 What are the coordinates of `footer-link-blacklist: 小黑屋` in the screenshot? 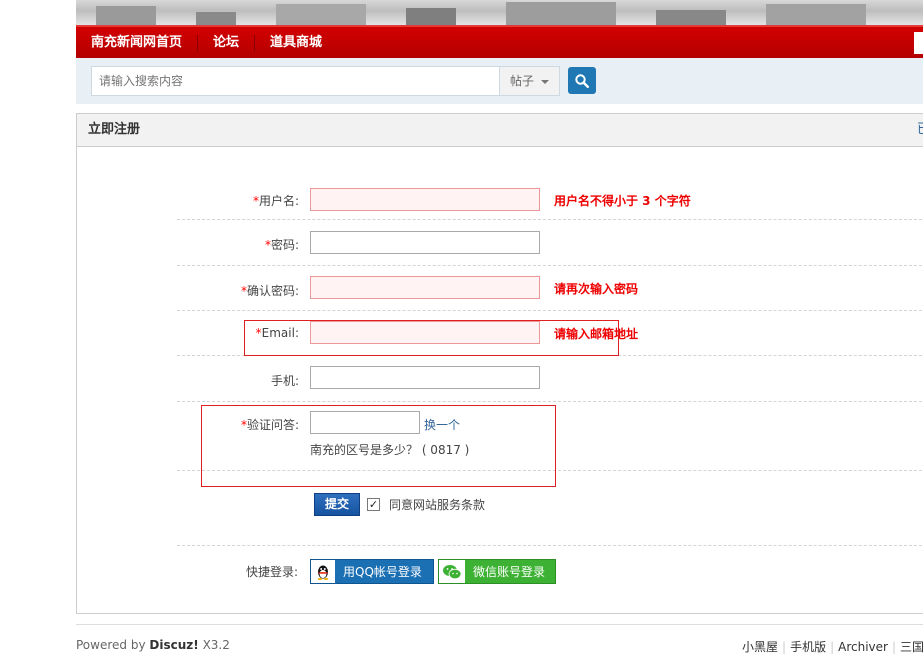 It's located at (760, 647).